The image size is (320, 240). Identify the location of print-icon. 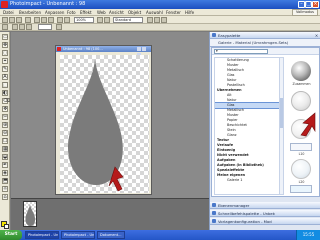
(28, 20).